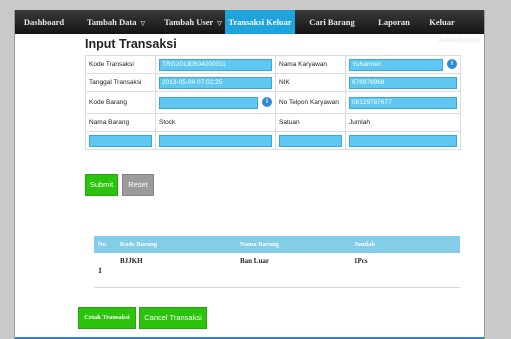 This screenshot has width=511, height=339. I want to click on nav-keluar: Keluar, so click(442, 22).